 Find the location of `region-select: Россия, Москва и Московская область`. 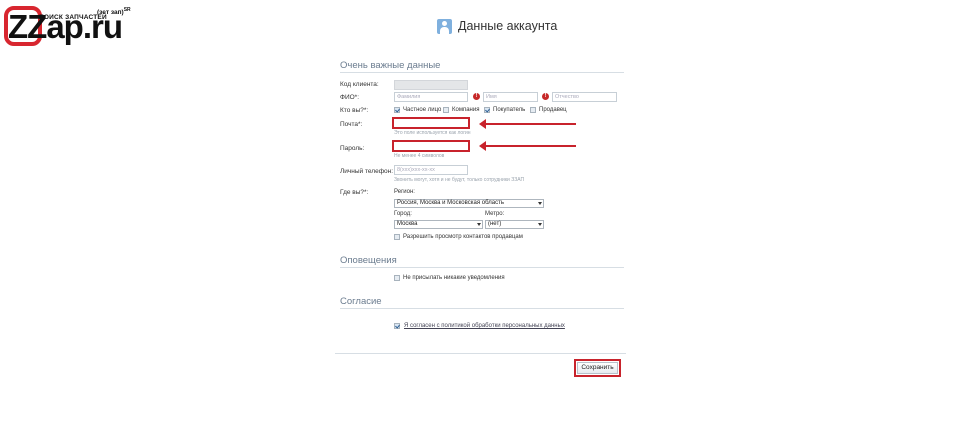

region-select: Россия, Москва и Московская область is located at coordinates (469, 203).